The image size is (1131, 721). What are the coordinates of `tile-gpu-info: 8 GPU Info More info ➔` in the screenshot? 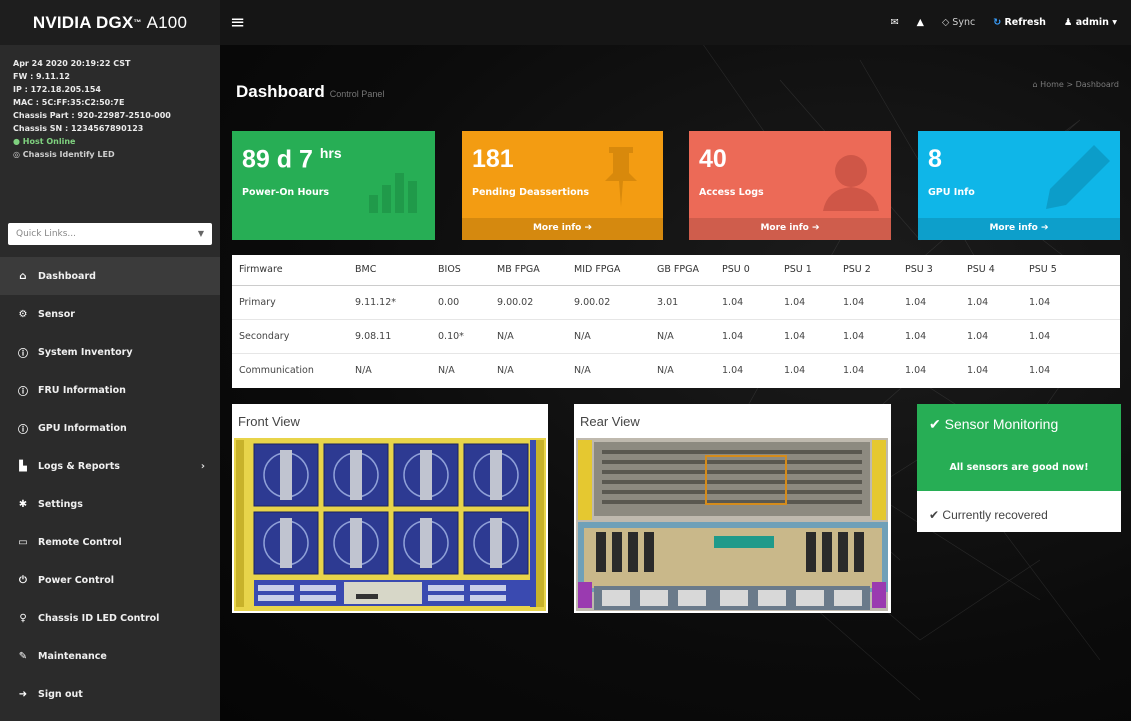 It's located at (1019, 185).